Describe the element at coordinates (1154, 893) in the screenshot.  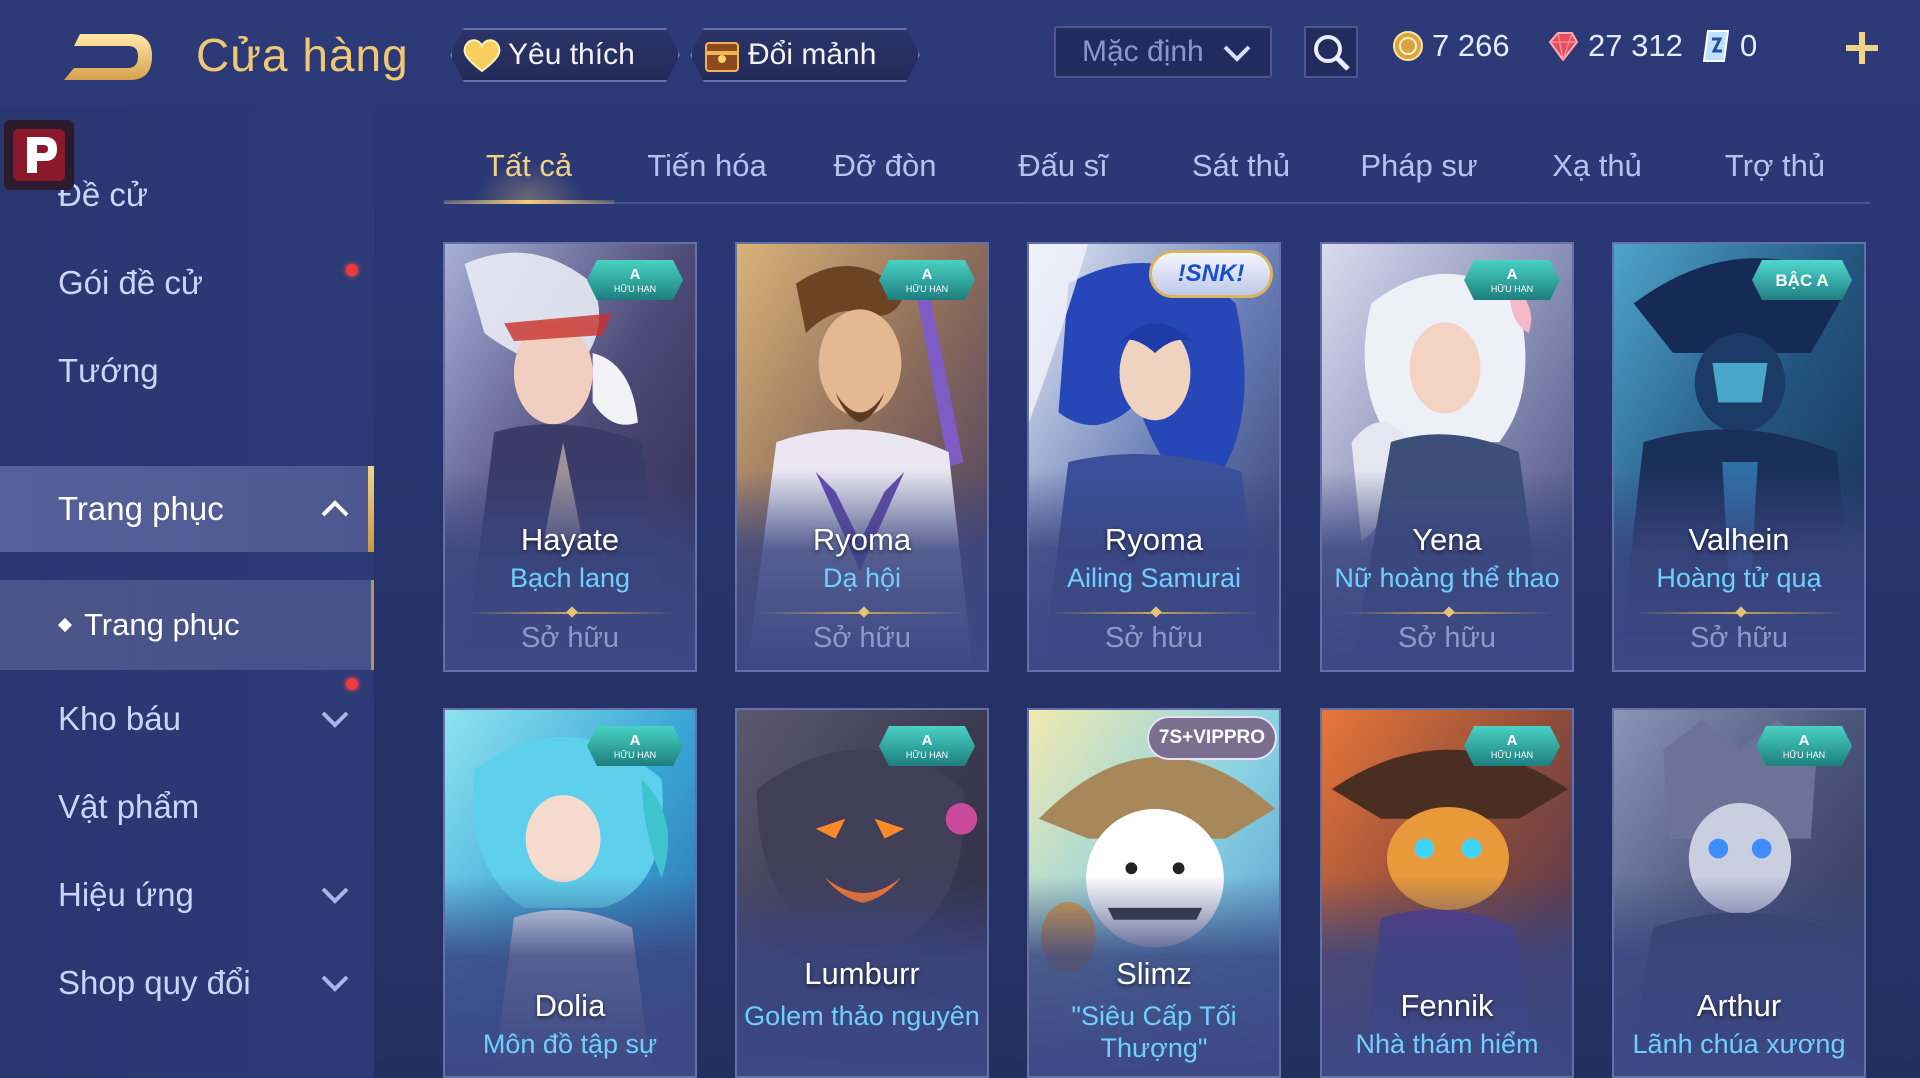
I see `skin-card: 7S+VIPPRO Slimz "Siêu Cấp Tối Thượng"` at that location.